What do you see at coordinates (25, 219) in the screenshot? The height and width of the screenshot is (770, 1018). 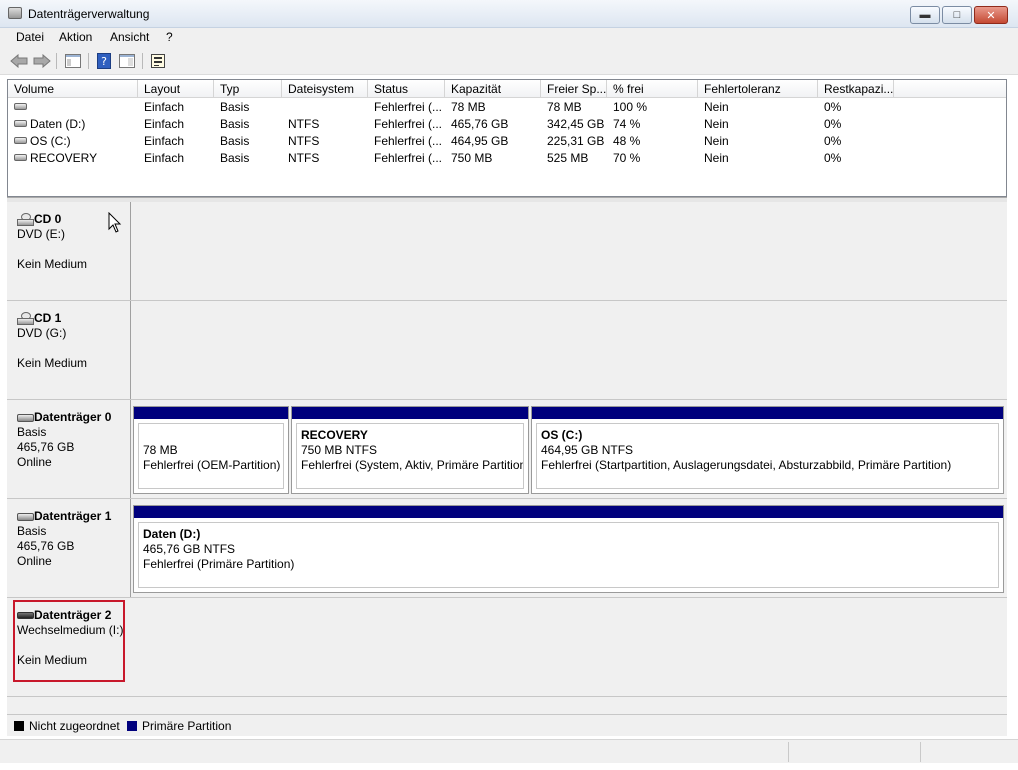 I see `cd-drive-icon` at bounding box center [25, 219].